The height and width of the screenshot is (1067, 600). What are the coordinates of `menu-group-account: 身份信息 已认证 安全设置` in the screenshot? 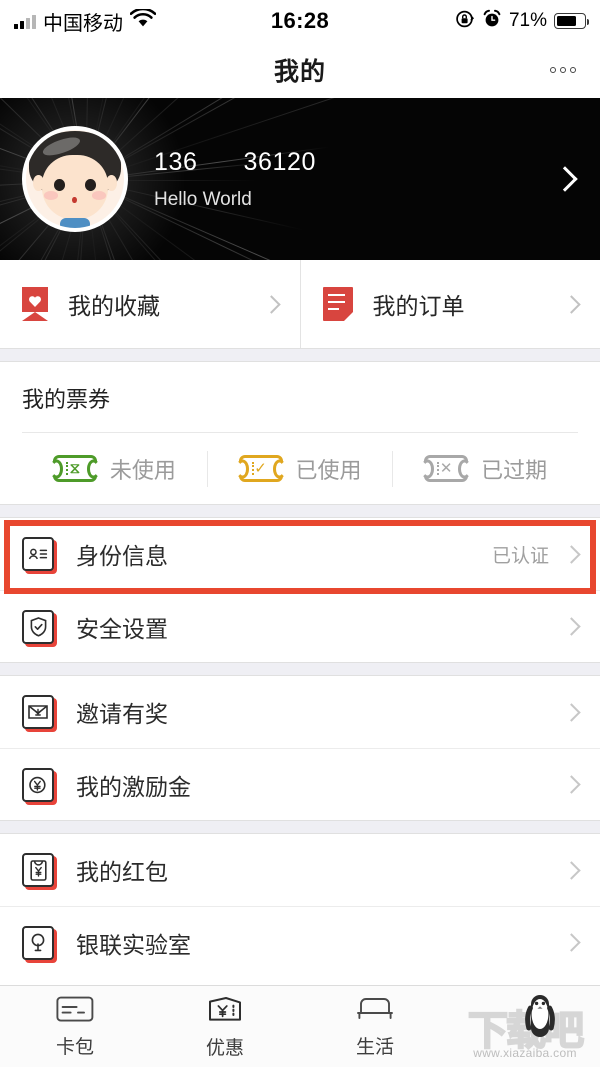 It's located at (300, 590).